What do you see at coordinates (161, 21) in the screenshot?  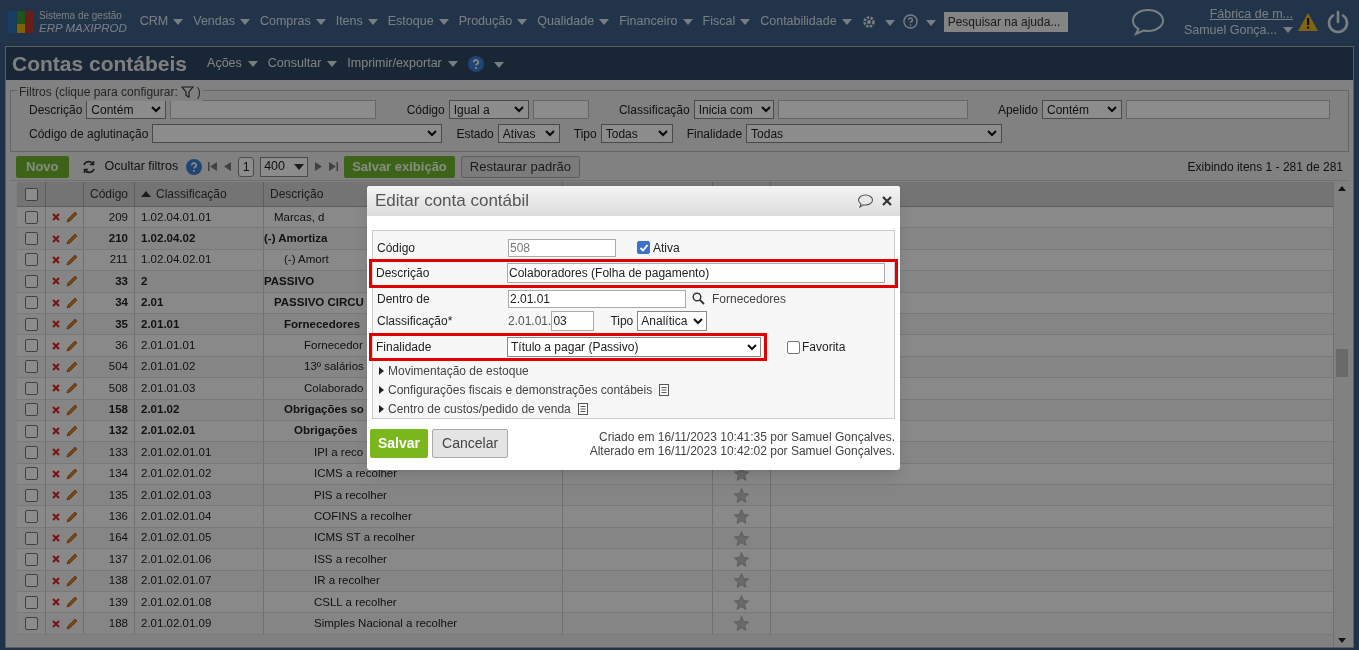 I see `menu-item: CRM` at bounding box center [161, 21].